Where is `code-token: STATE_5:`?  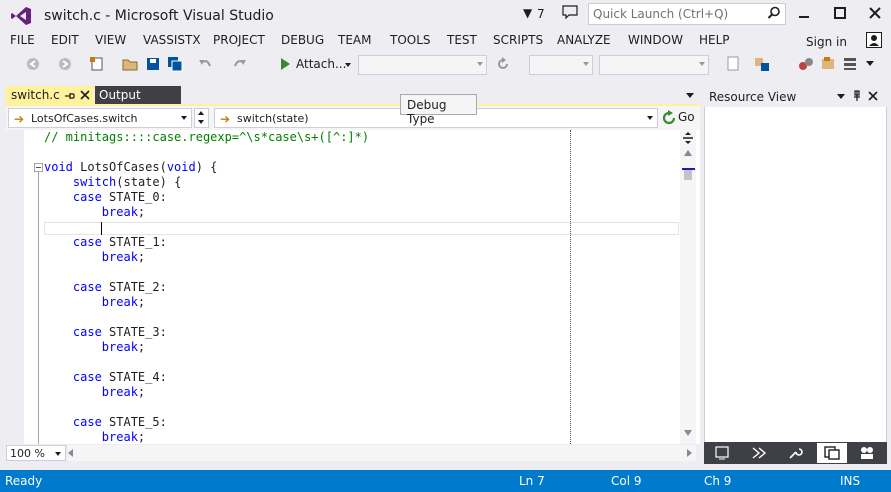 code-token: STATE_5: is located at coordinates (134, 422).